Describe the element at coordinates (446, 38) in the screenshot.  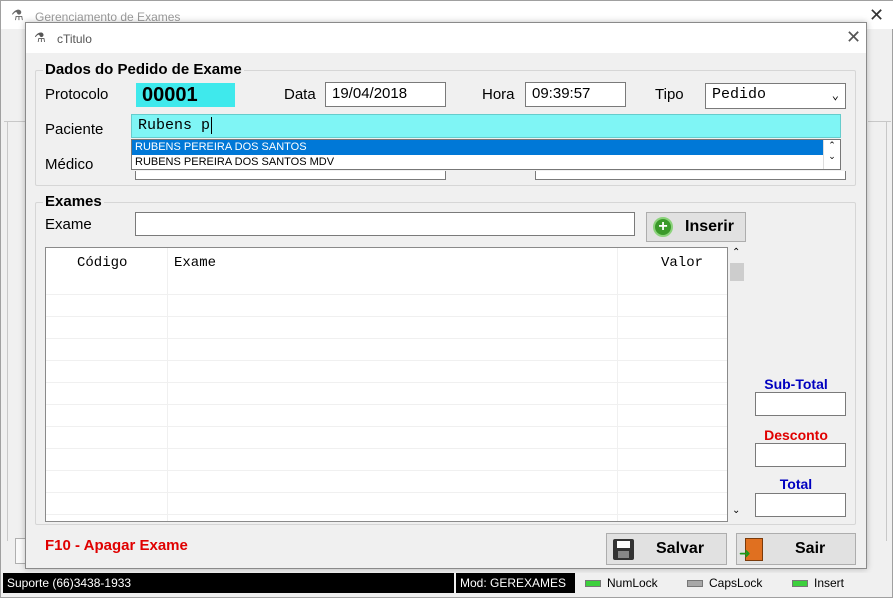
I see `dialog-titlebar: ⚗ cTitulo ✕` at that location.